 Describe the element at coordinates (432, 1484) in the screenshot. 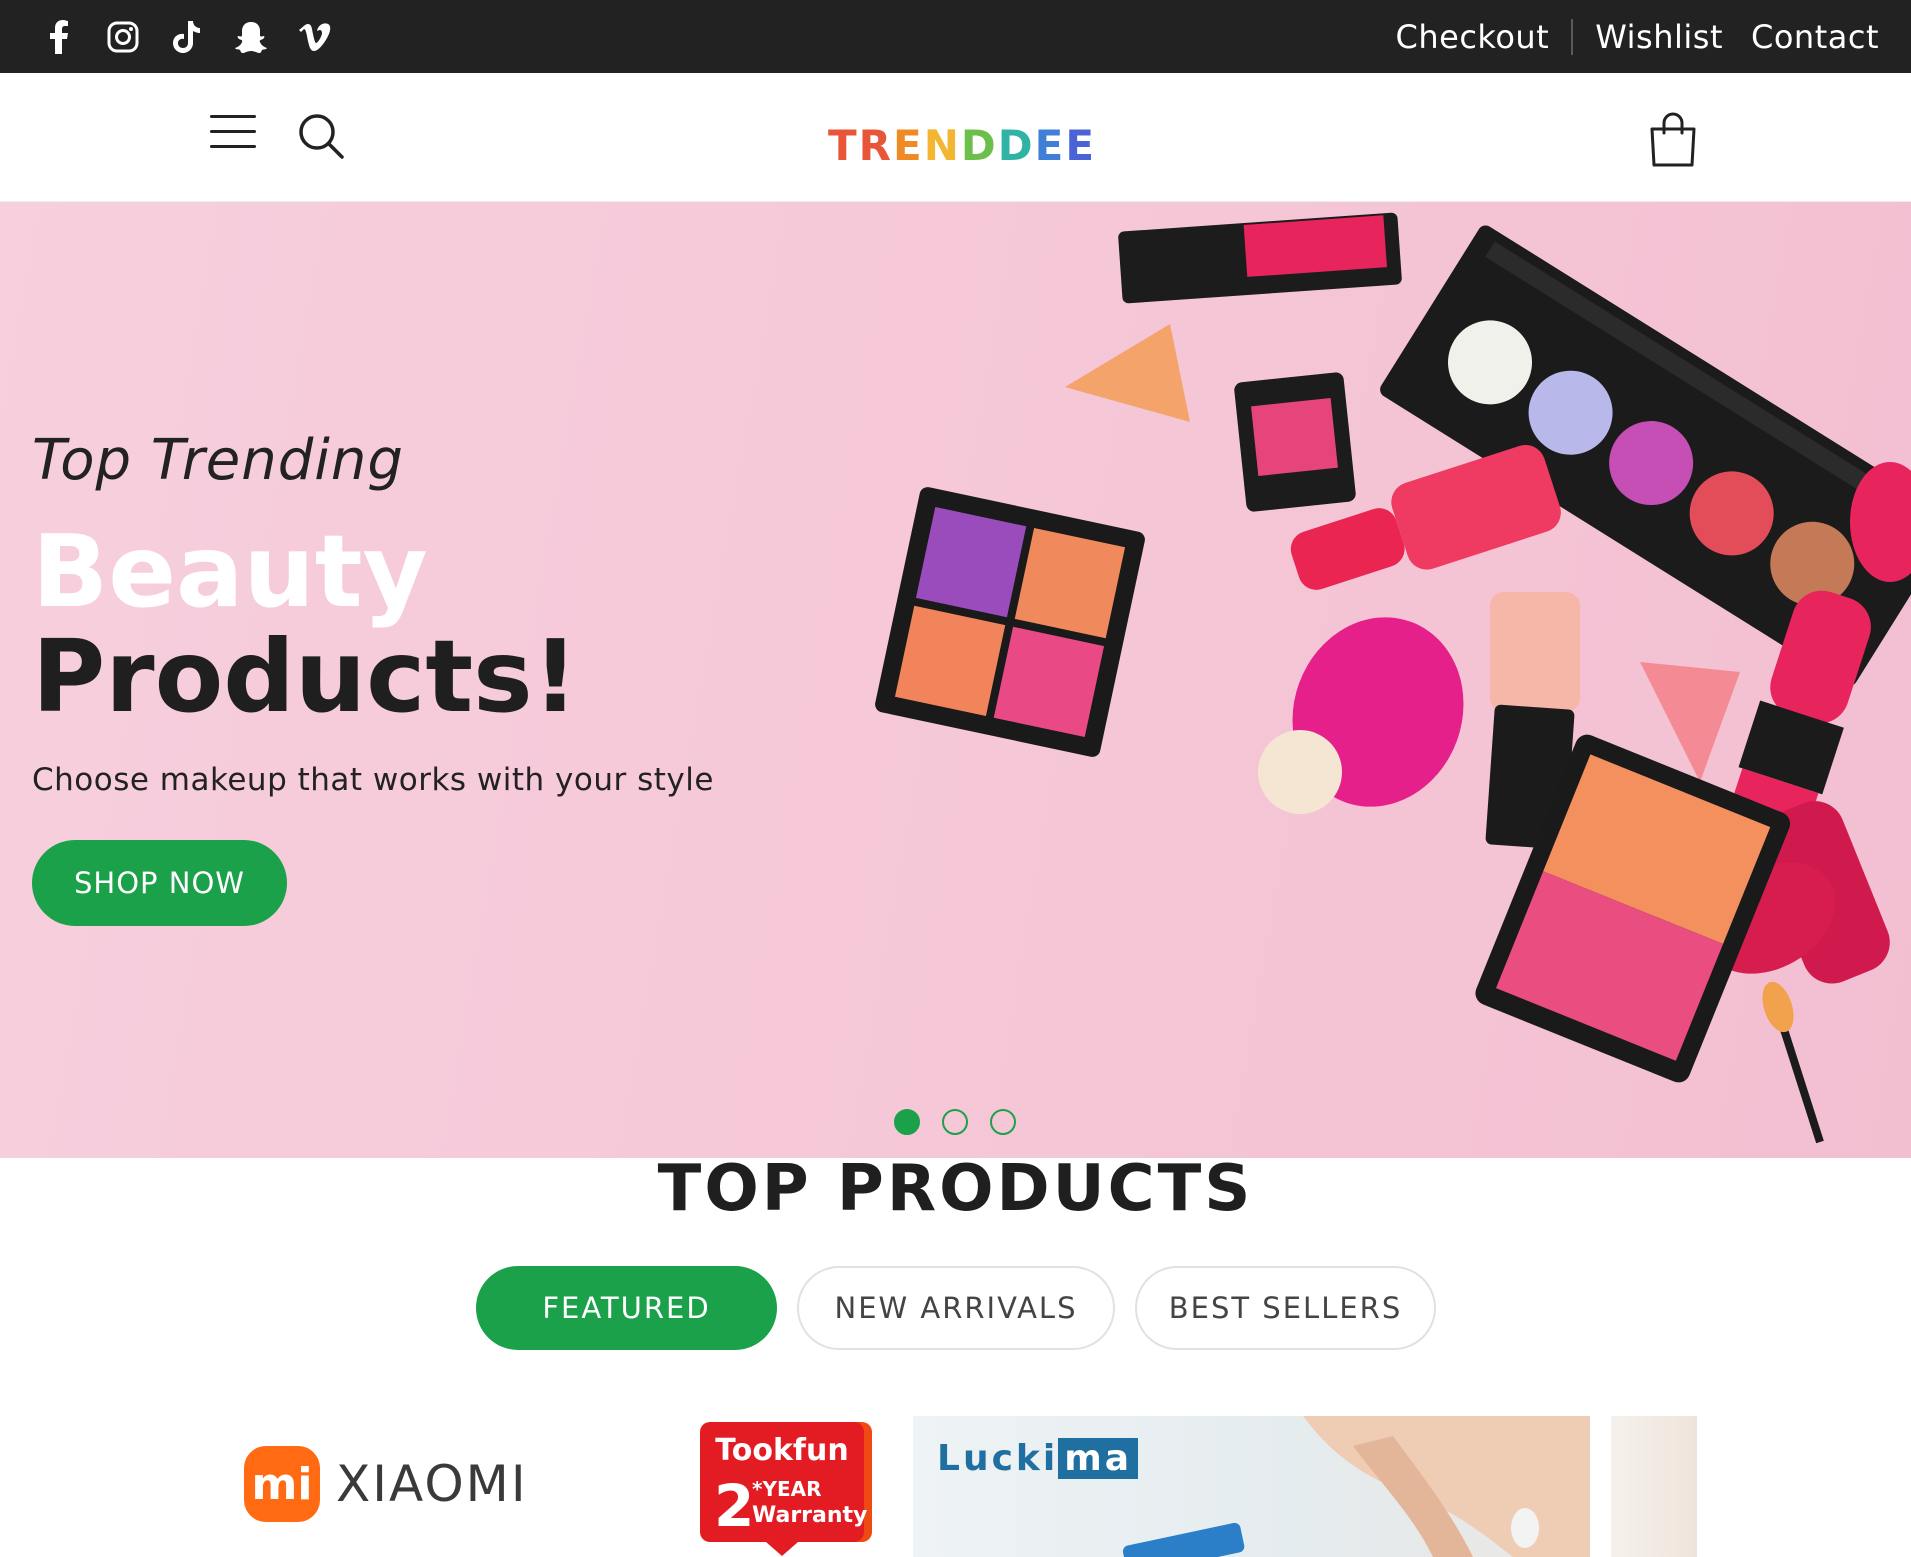

I see `xiaomi-name: XIAOMI` at that location.